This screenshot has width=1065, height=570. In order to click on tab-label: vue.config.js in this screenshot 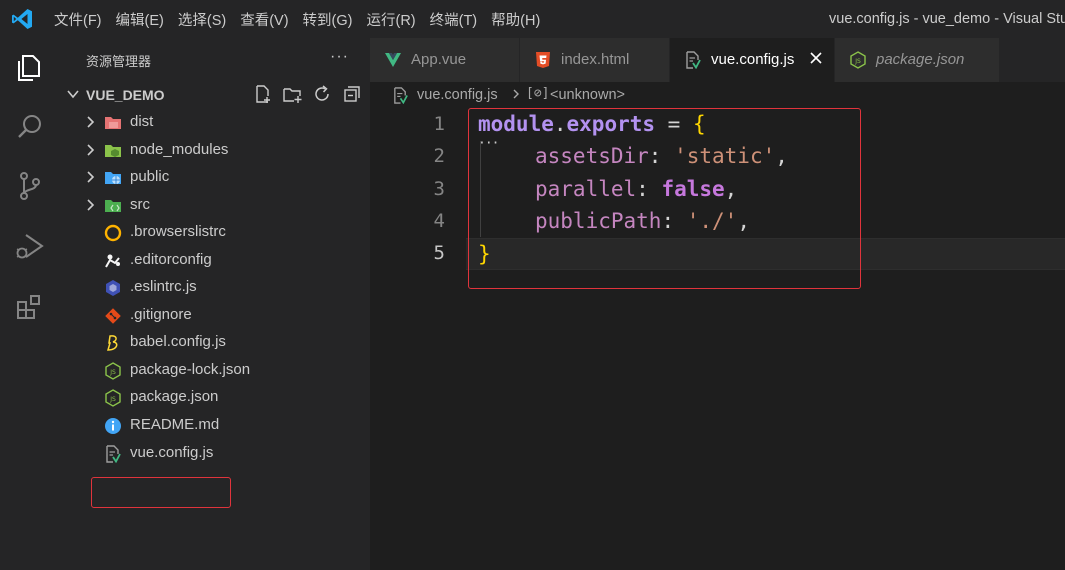, I will do `click(753, 59)`.